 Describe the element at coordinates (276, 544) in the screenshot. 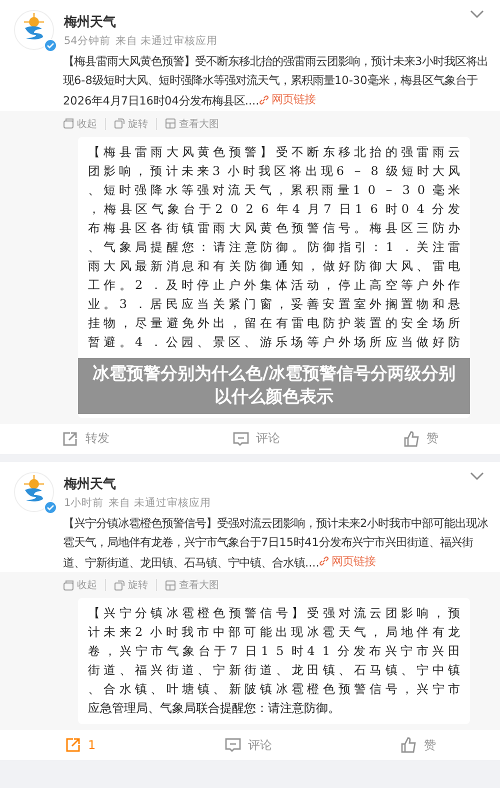

I see `post-text: 【兴宁分镇冰雹橙色预警信号】受强对流云团影响，预计未来2小时我市中部可能出现冰雹天气，局地伴有龙卷，兴宁市气象台于7日15时41分发布兴宁市兴田街道、福兴街道、宁新街道、龙田镇、石马镇、宁中镇、合水镇.... 网页链接` at that location.